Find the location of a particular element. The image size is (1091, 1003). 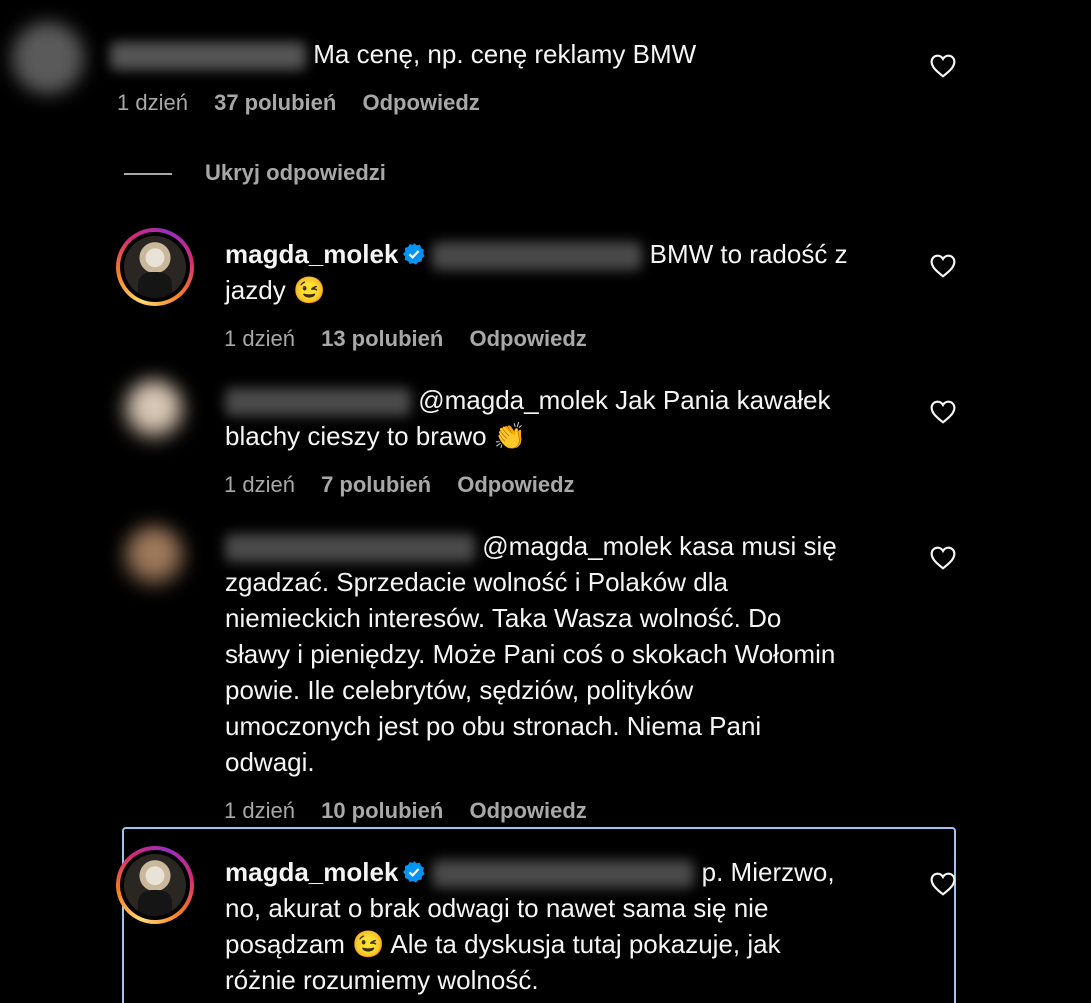

reply-text-line1: kasa musi się is located at coordinates (754, 546).